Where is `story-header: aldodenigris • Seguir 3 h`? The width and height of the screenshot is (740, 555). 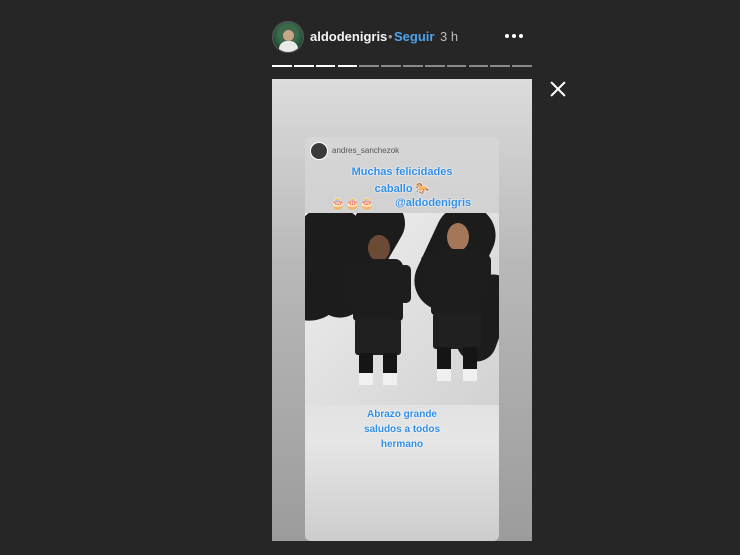
story-header: aldodenigris • Seguir 3 h is located at coordinates (402, 37).